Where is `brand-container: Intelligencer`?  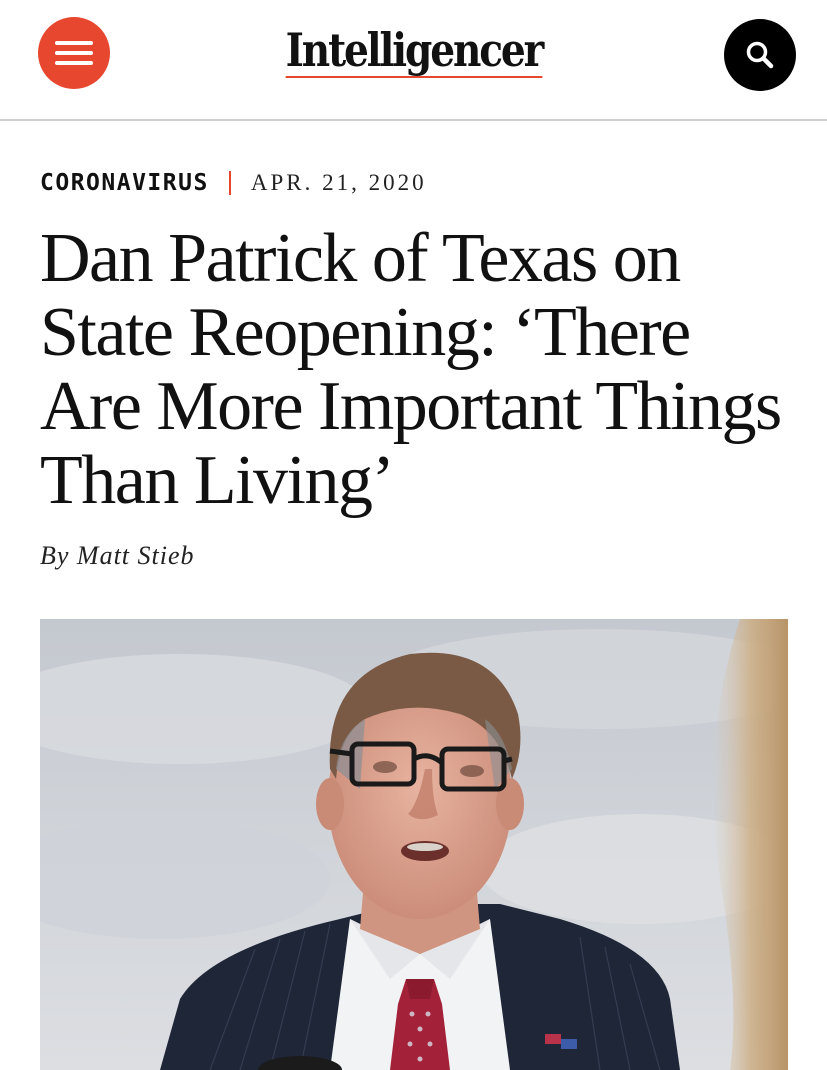
brand-container: Intelligencer is located at coordinates (413, 51).